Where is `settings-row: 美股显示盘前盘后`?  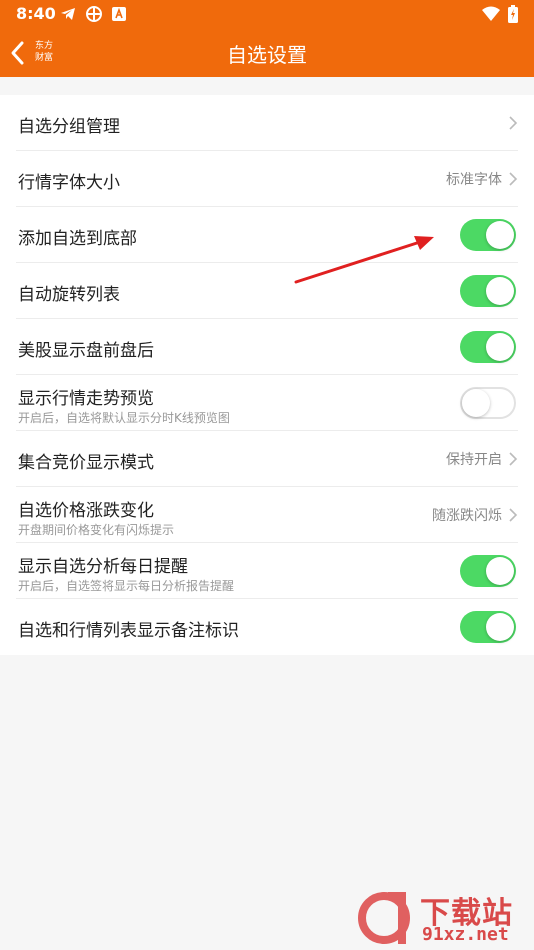
settings-row: 美股显示盘前盘后 is located at coordinates (267, 347).